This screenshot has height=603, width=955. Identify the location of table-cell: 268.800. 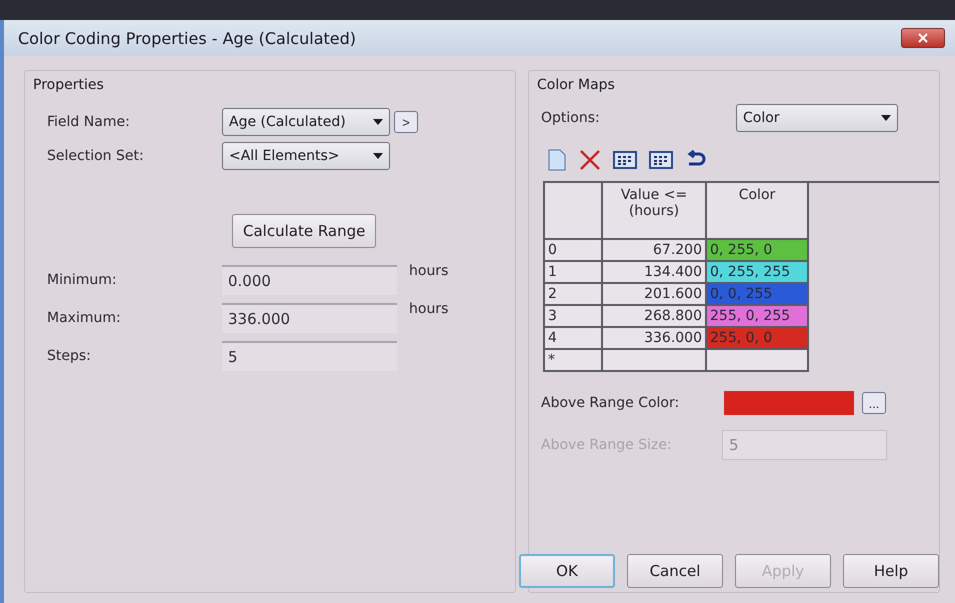
(654, 316).